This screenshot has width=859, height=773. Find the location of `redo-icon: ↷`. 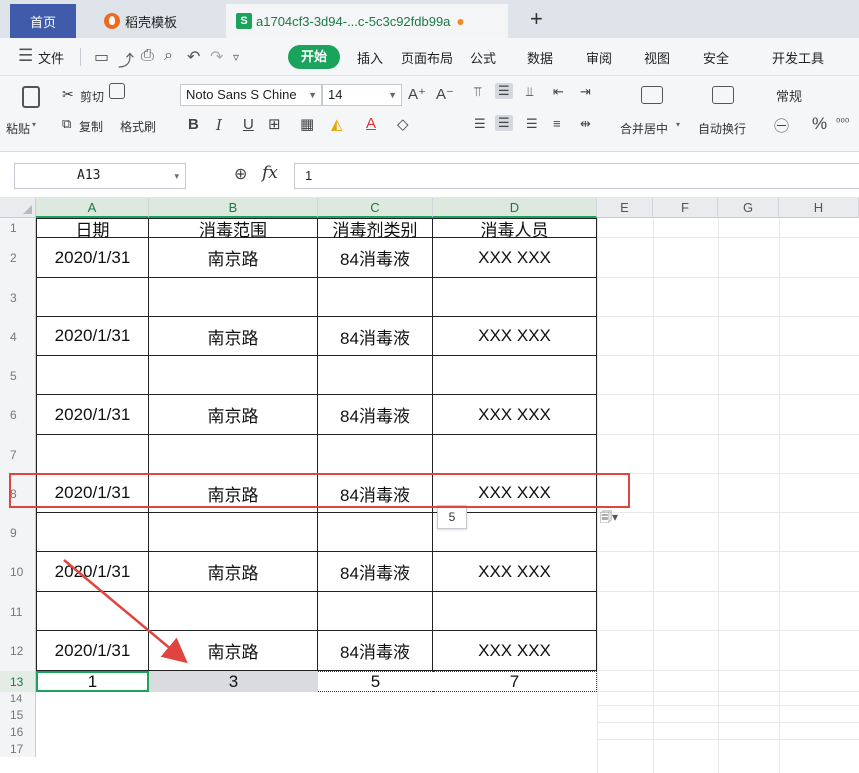

redo-icon: ↷ is located at coordinates (216, 57).